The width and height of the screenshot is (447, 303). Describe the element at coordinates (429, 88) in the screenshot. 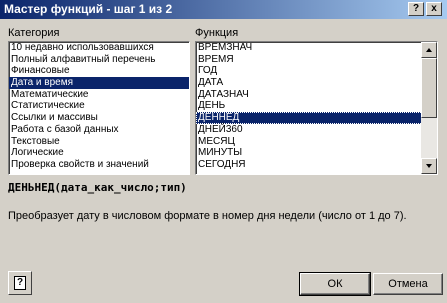

I see `scroll-thumb` at that location.